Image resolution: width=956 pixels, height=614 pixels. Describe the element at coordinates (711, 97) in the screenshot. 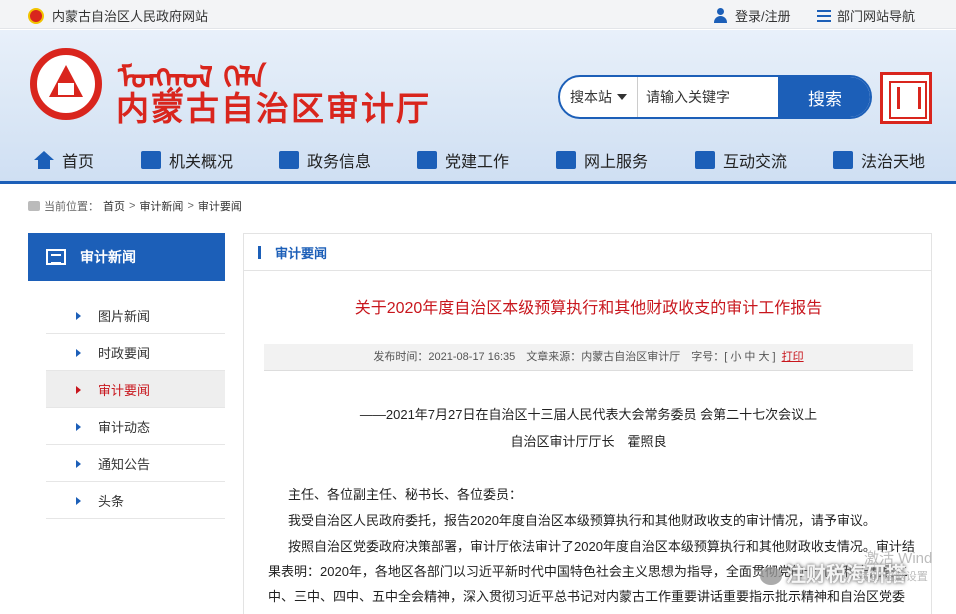

I see `search-input` at that location.